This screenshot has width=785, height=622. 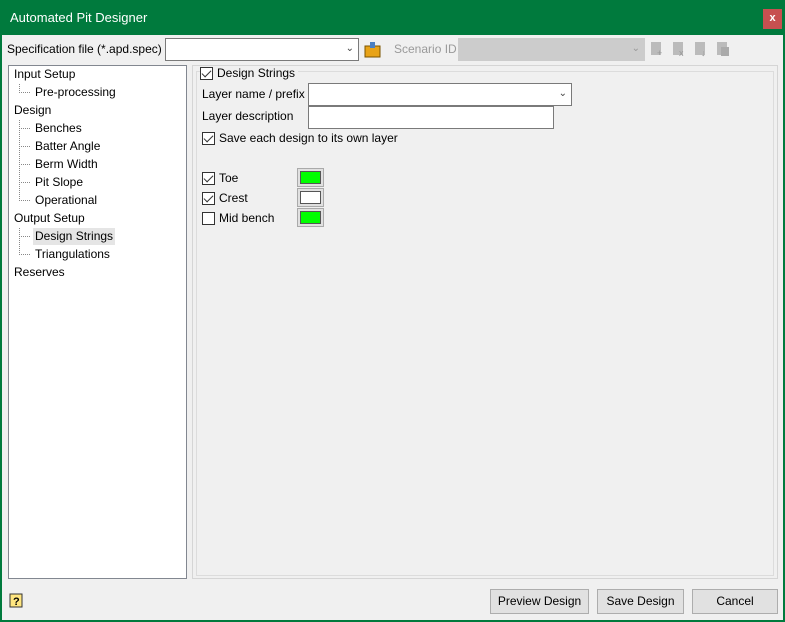 I want to click on help-icon: ?, so click(x=16, y=602).